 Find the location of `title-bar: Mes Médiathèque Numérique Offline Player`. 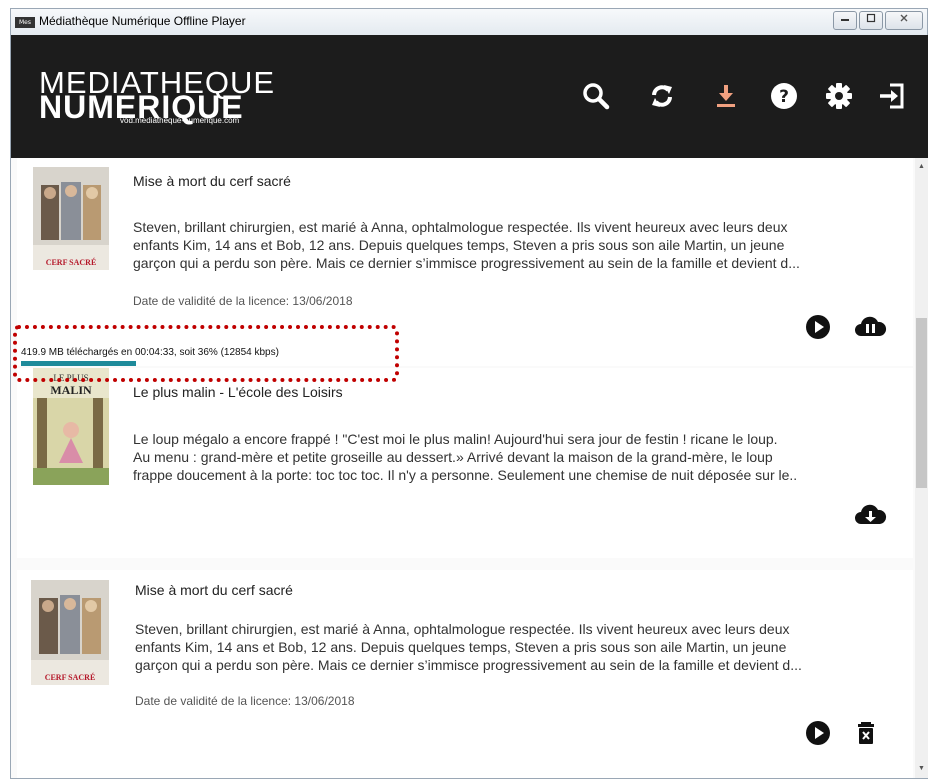

title-bar: Mes Médiathèque Numérique Offline Player is located at coordinates (469, 22).